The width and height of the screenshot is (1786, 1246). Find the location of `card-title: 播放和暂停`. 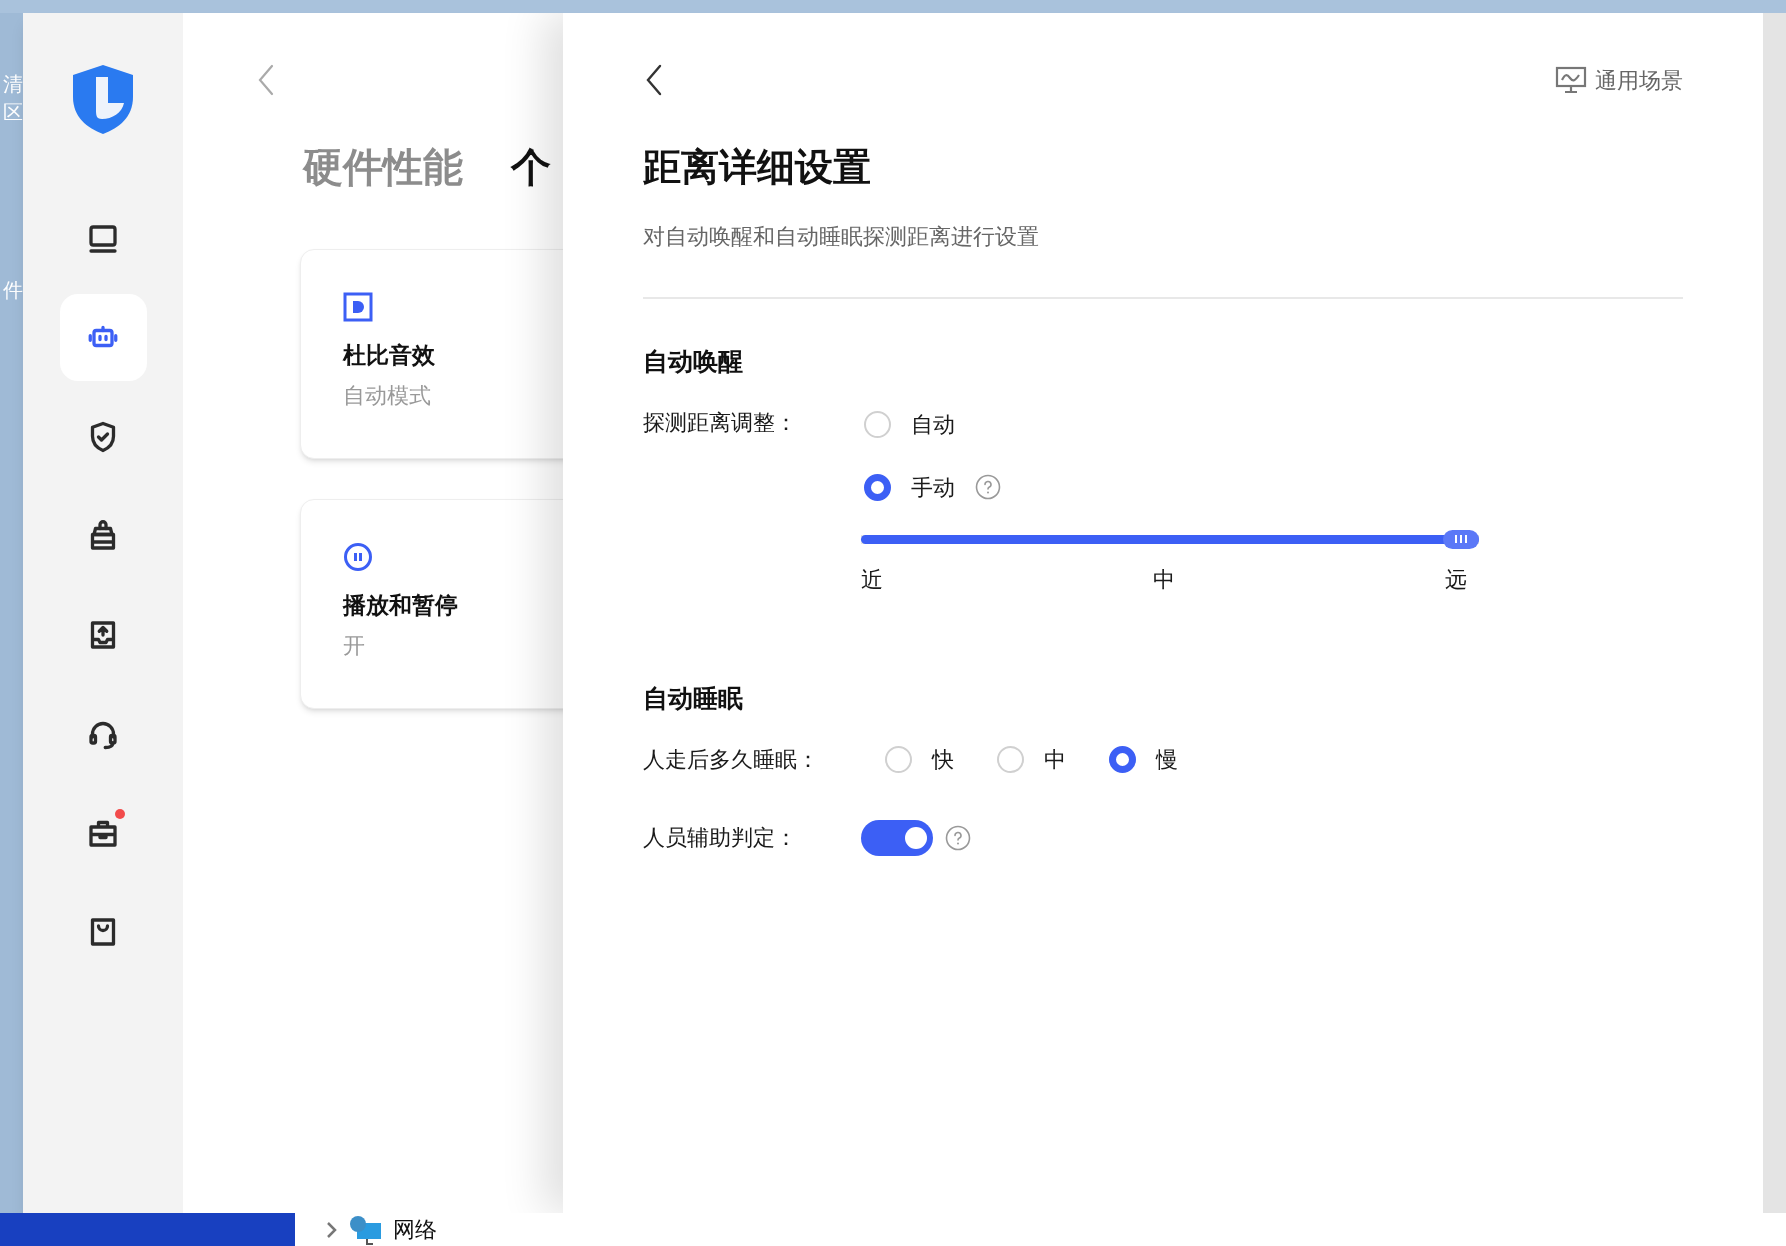

card-title: 播放和暂停 is located at coordinates (400, 605).